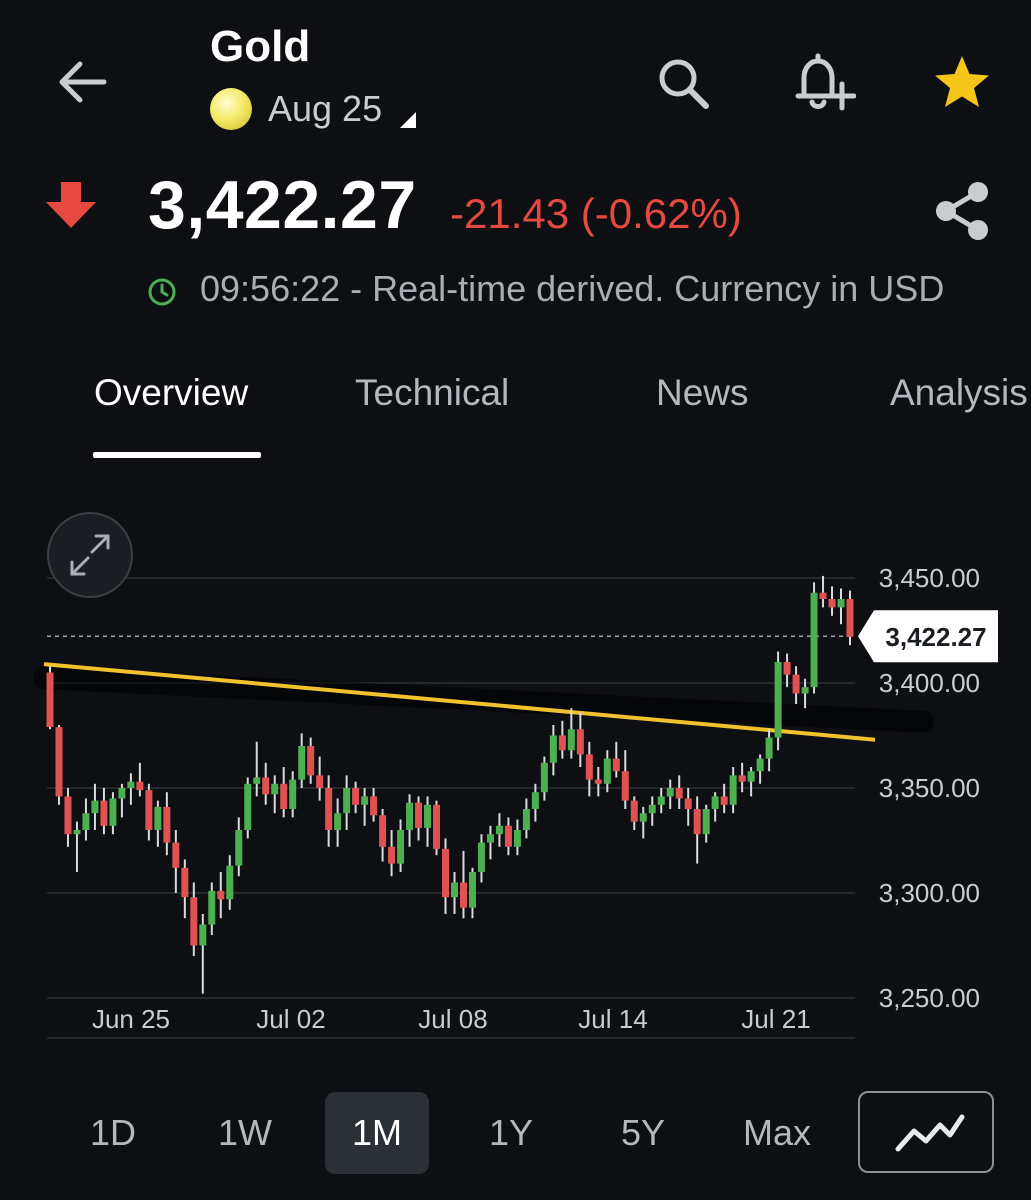 The height and width of the screenshot is (1200, 1031). Describe the element at coordinates (80, 82) in the screenshot. I see `back-button` at that location.